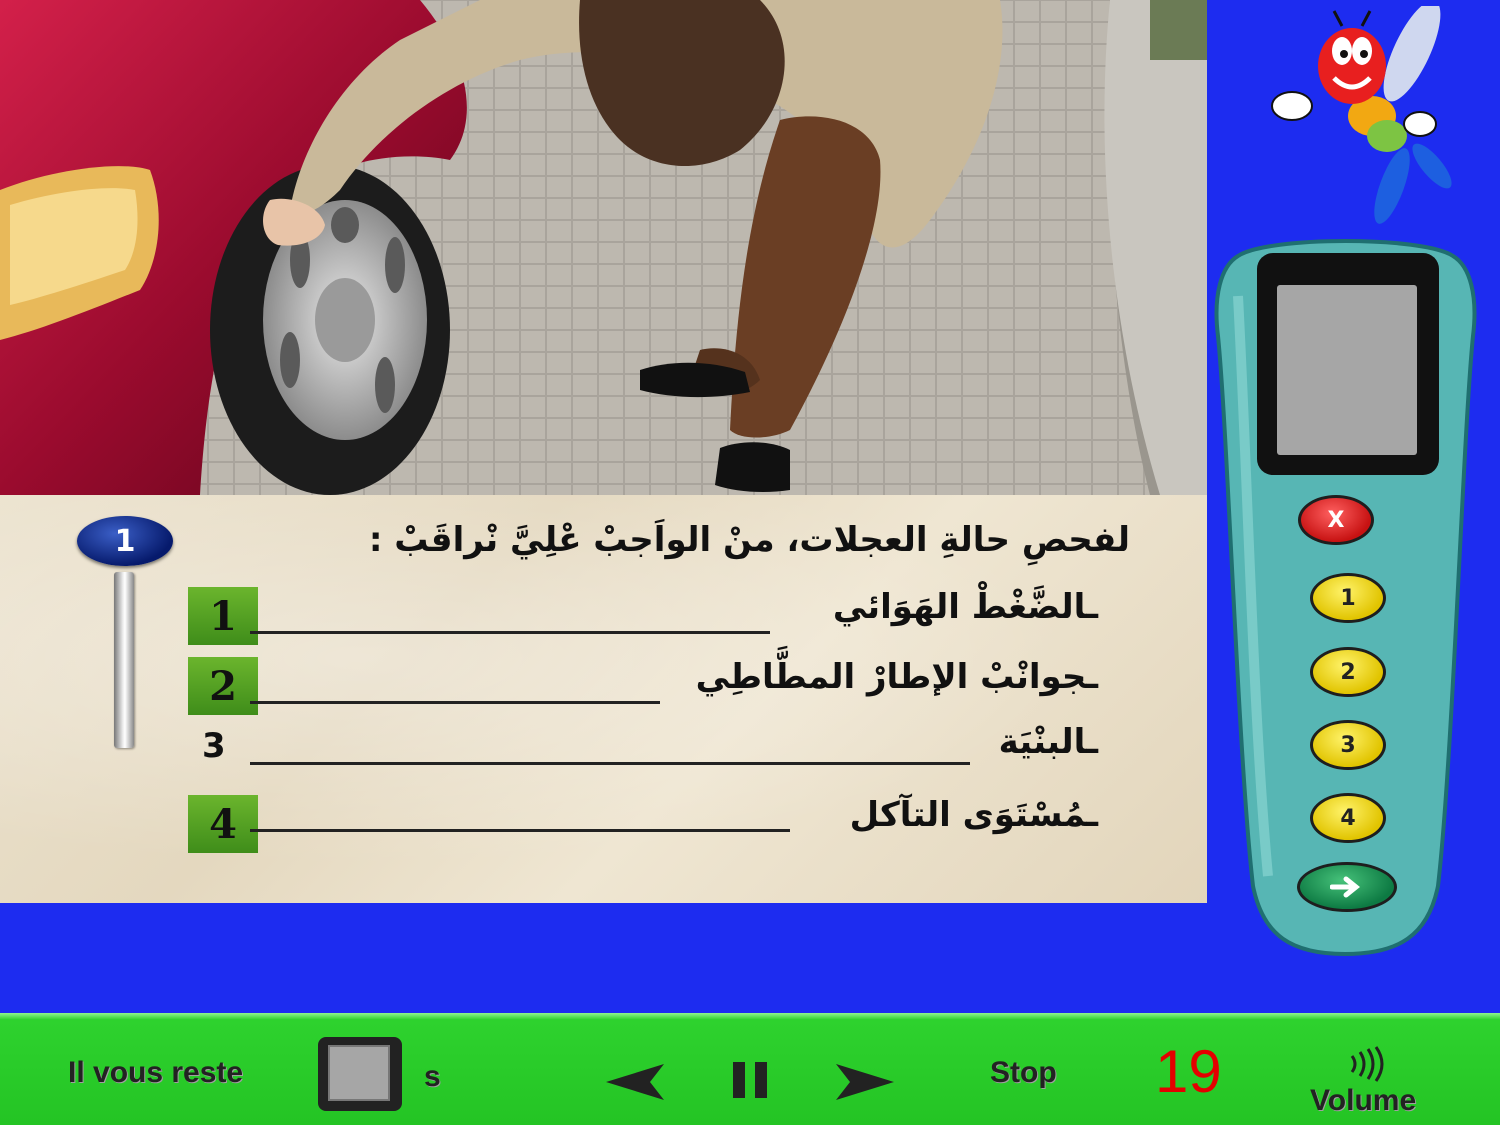  What do you see at coordinates (223, 686) in the screenshot?
I see `answer-selected-box-2: 2` at bounding box center [223, 686].